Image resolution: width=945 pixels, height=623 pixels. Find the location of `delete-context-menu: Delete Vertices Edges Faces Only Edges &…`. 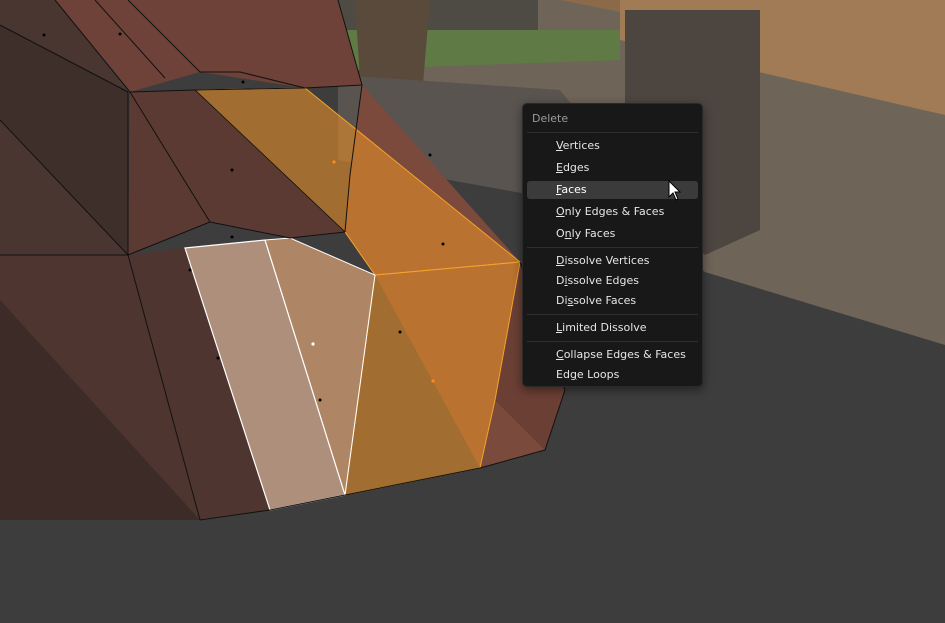

delete-context-menu: Delete Vertices Edges Faces Only Edges &… is located at coordinates (612, 245).